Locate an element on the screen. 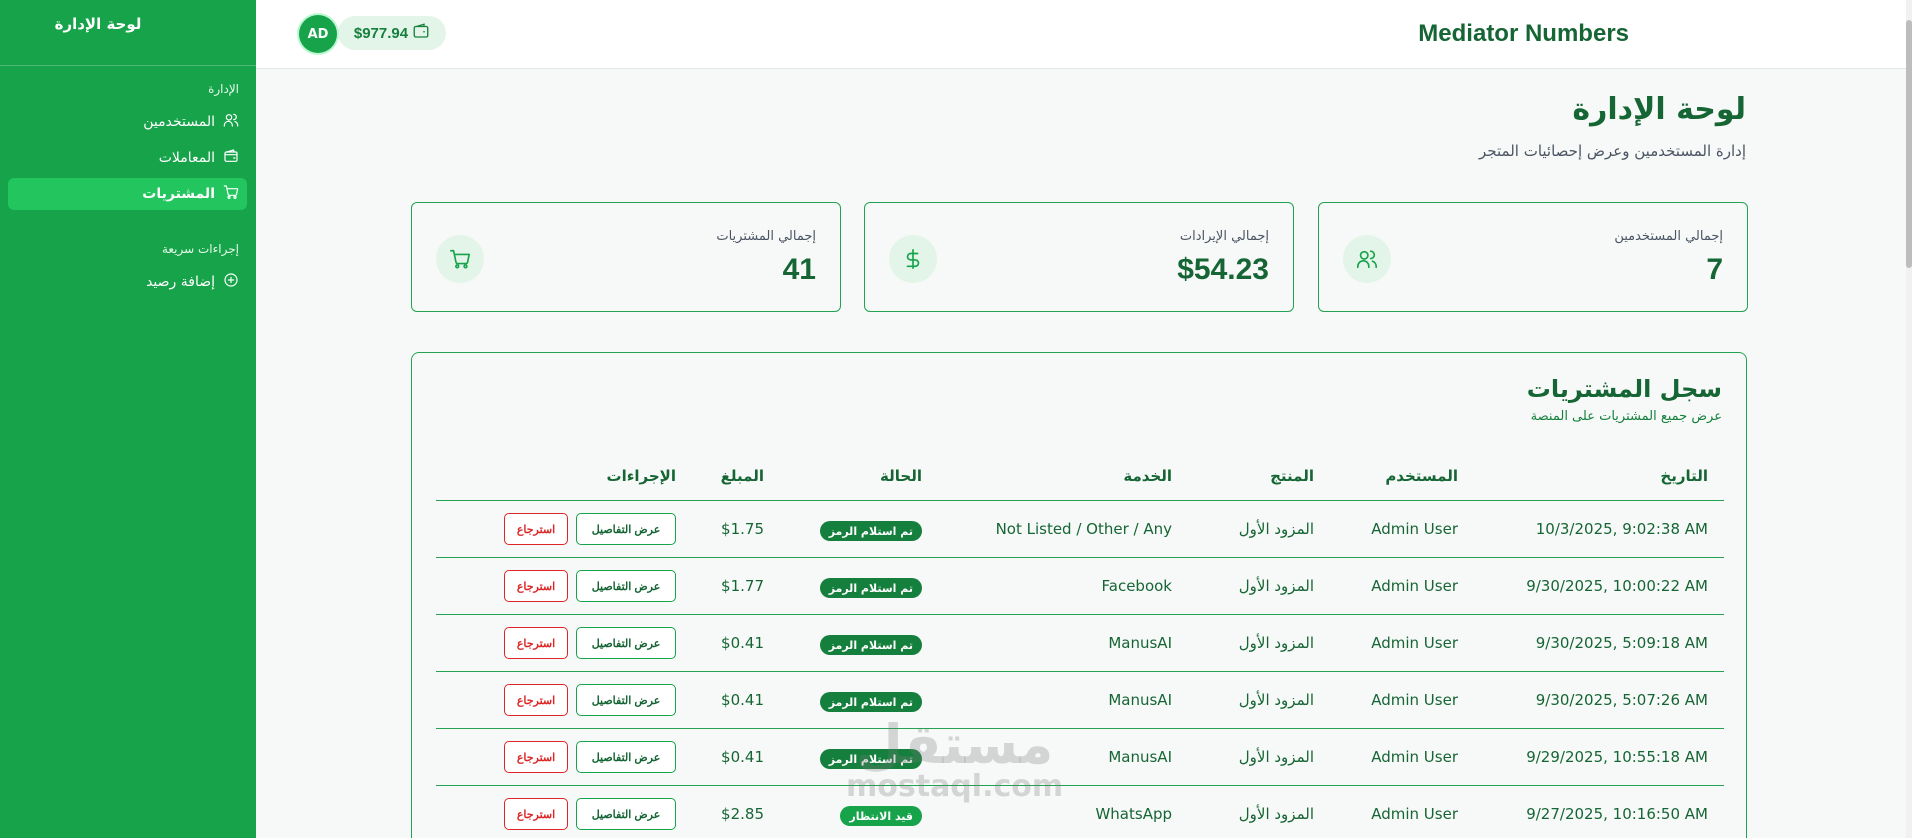 Image resolution: width=1912 pixels, height=838 pixels. cell-amount: $1.77 is located at coordinates (742, 586).